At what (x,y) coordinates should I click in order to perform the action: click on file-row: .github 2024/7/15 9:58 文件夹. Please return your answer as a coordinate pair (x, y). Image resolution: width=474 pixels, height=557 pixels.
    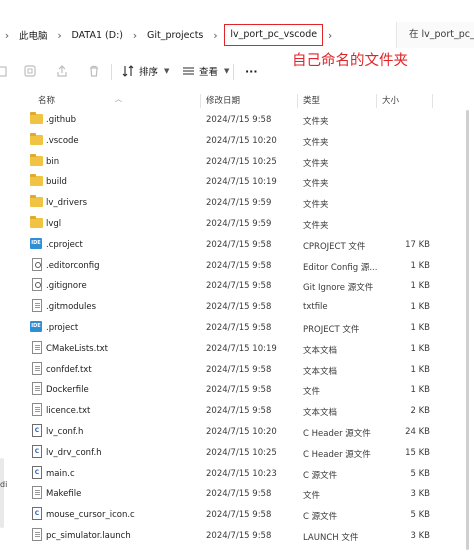
    Looking at the image, I should click on (237, 120).